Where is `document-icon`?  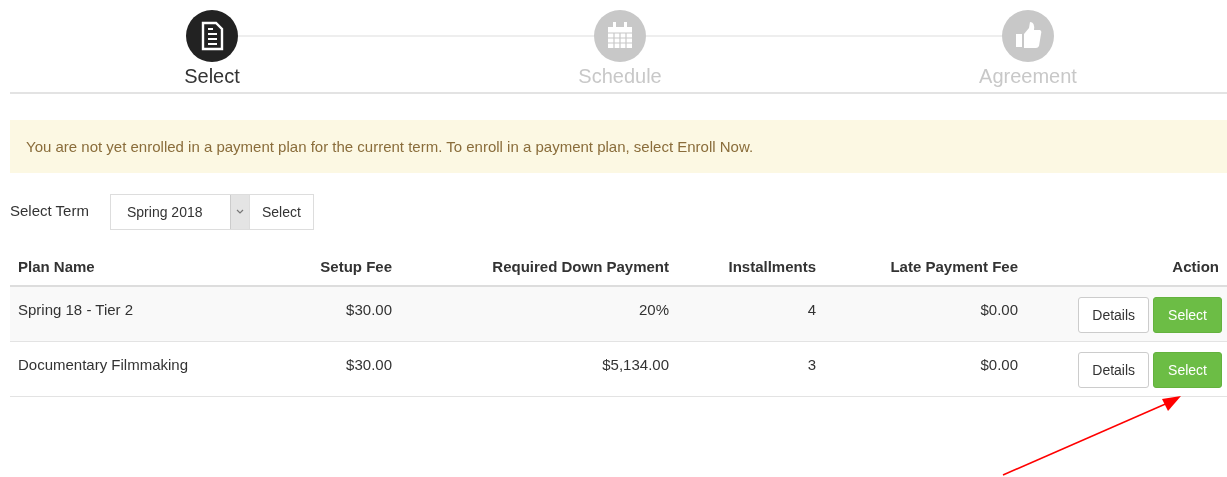
document-icon is located at coordinates (212, 36).